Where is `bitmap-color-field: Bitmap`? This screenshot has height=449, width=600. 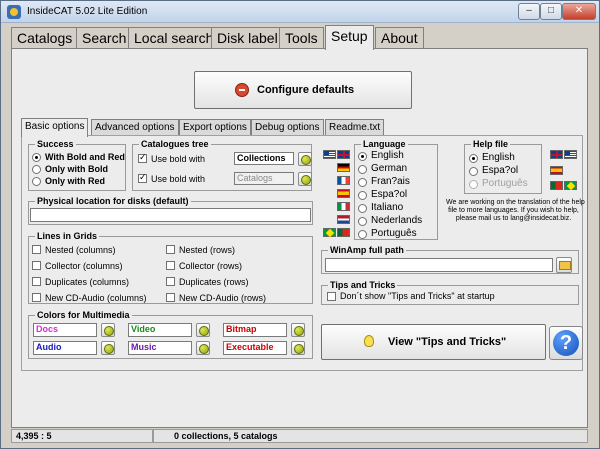 bitmap-color-field: Bitmap is located at coordinates (255, 330).